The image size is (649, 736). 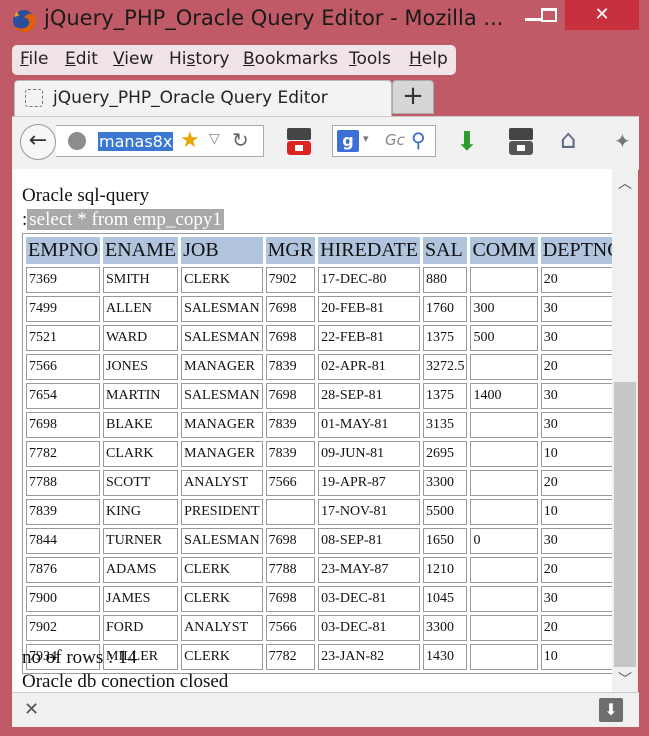 I want to click on search-icon: ⚲, so click(x=418, y=140).